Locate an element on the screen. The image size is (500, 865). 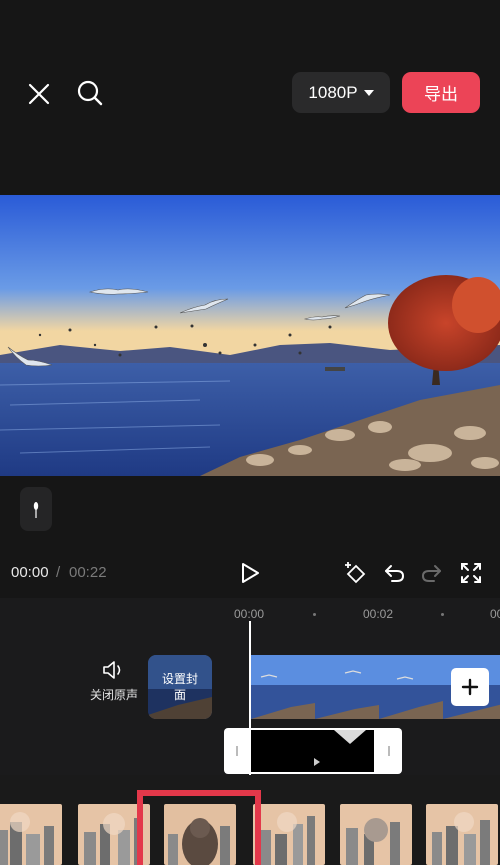
resolution-label: 1080P is located at coordinates (333, 92).